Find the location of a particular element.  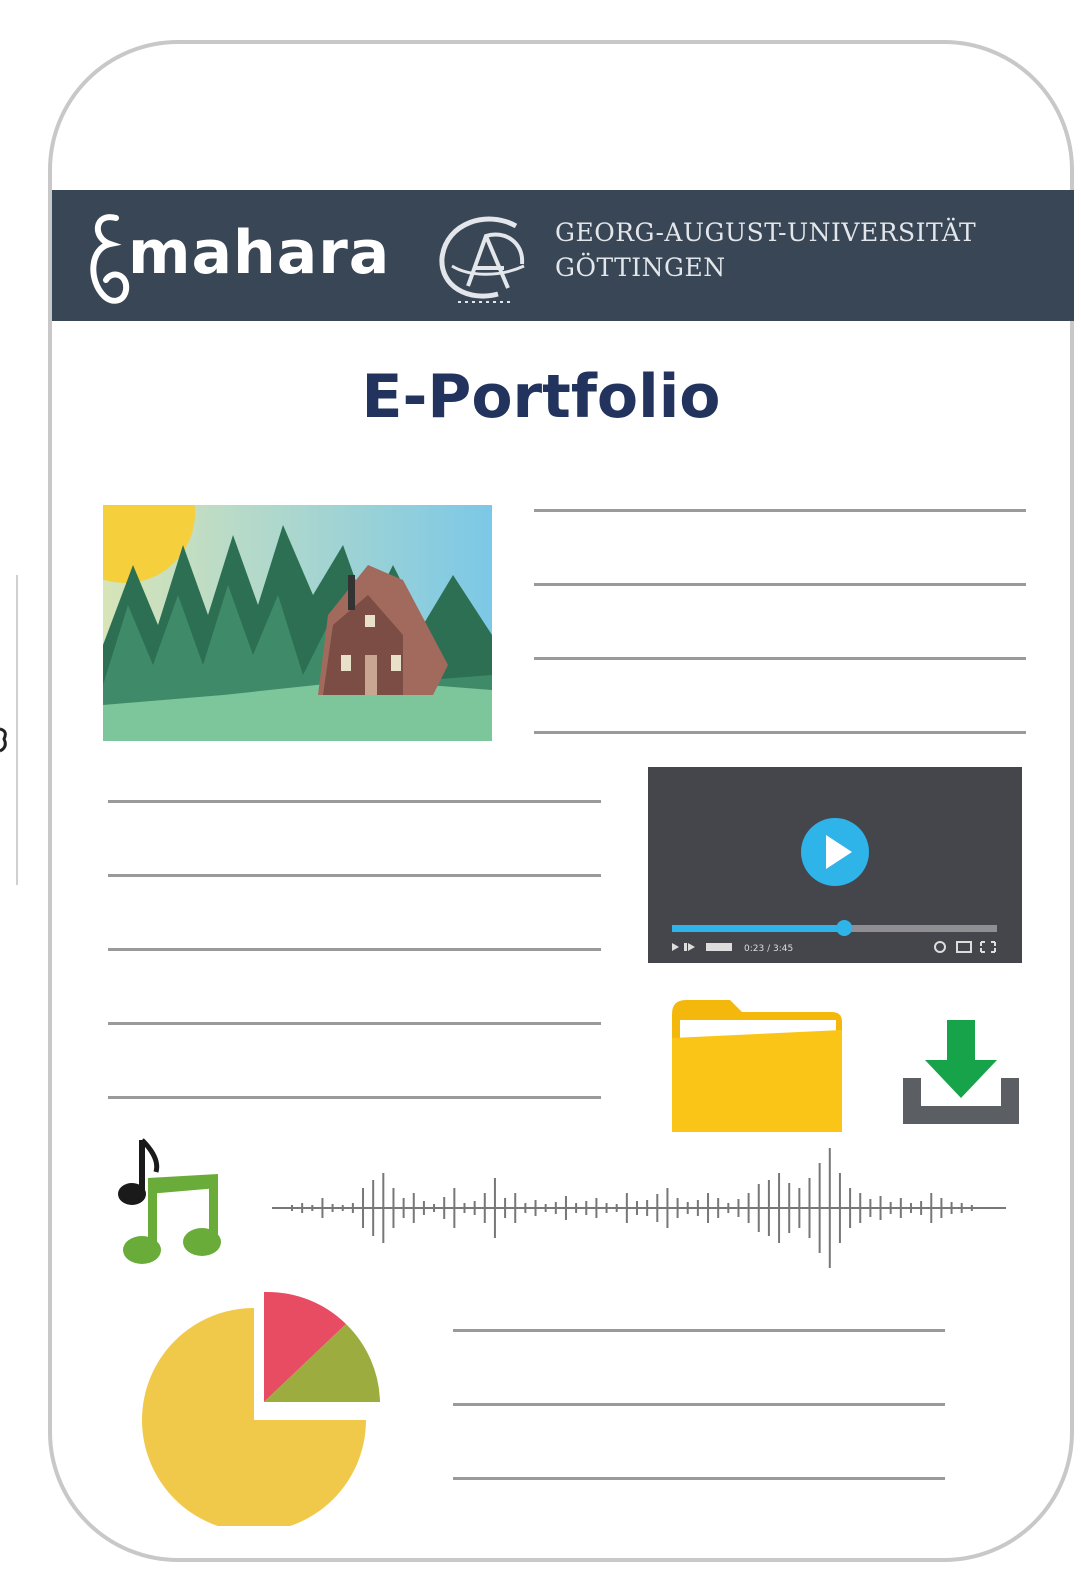

edge-glyph is located at coordinates (3, 740).